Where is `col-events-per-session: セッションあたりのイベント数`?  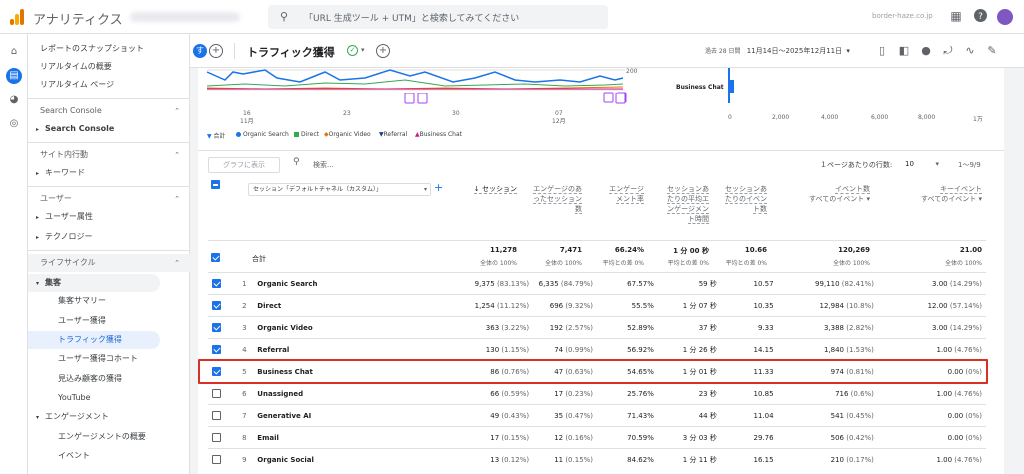 col-events-per-session: セッションあたりのイベント数 is located at coordinates (746, 199).